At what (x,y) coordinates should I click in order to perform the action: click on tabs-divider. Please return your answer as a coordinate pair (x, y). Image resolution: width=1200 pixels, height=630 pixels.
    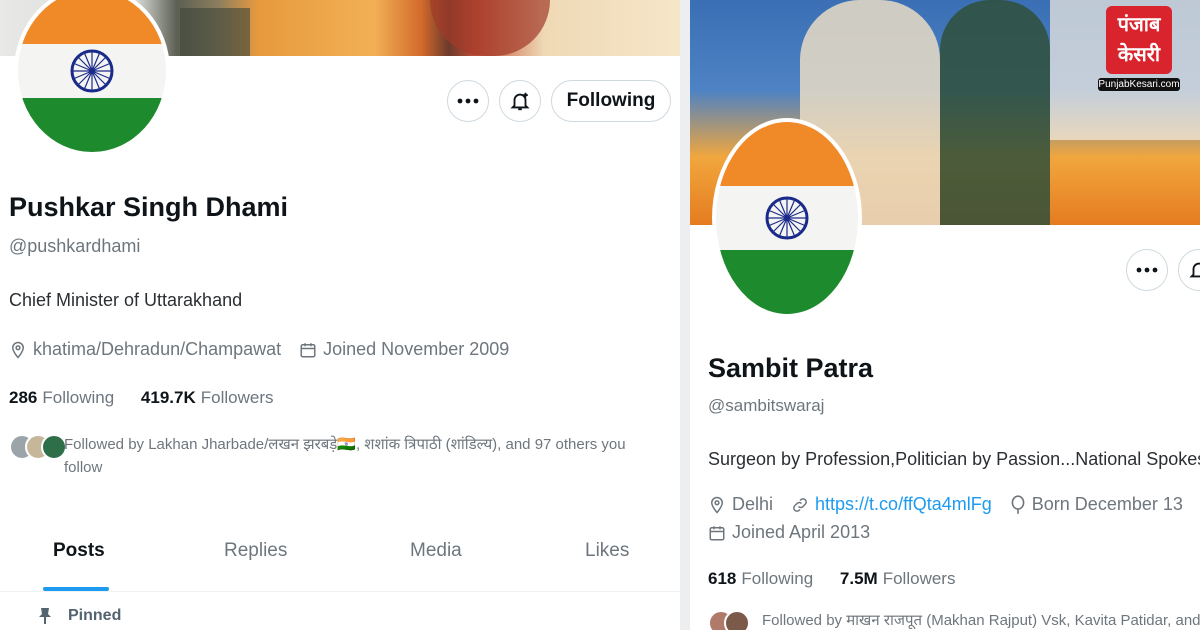
    Looking at the image, I should click on (340, 591).